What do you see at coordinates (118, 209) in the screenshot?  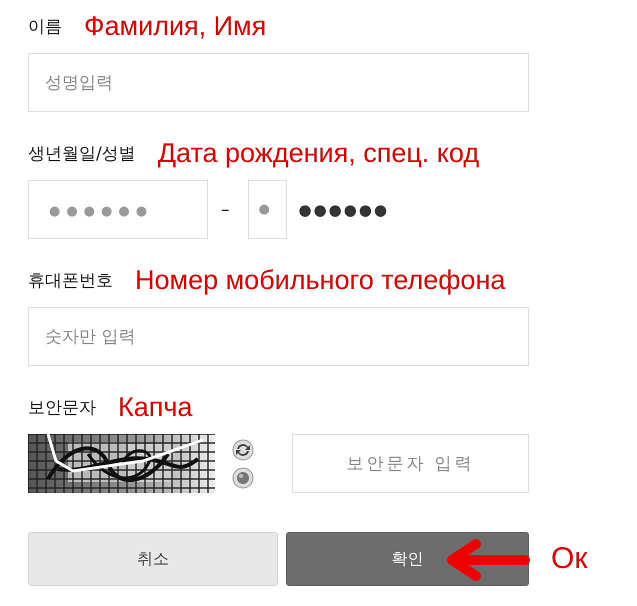 I see `birth-date-field: ●●●●●●` at bounding box center [118, 209].